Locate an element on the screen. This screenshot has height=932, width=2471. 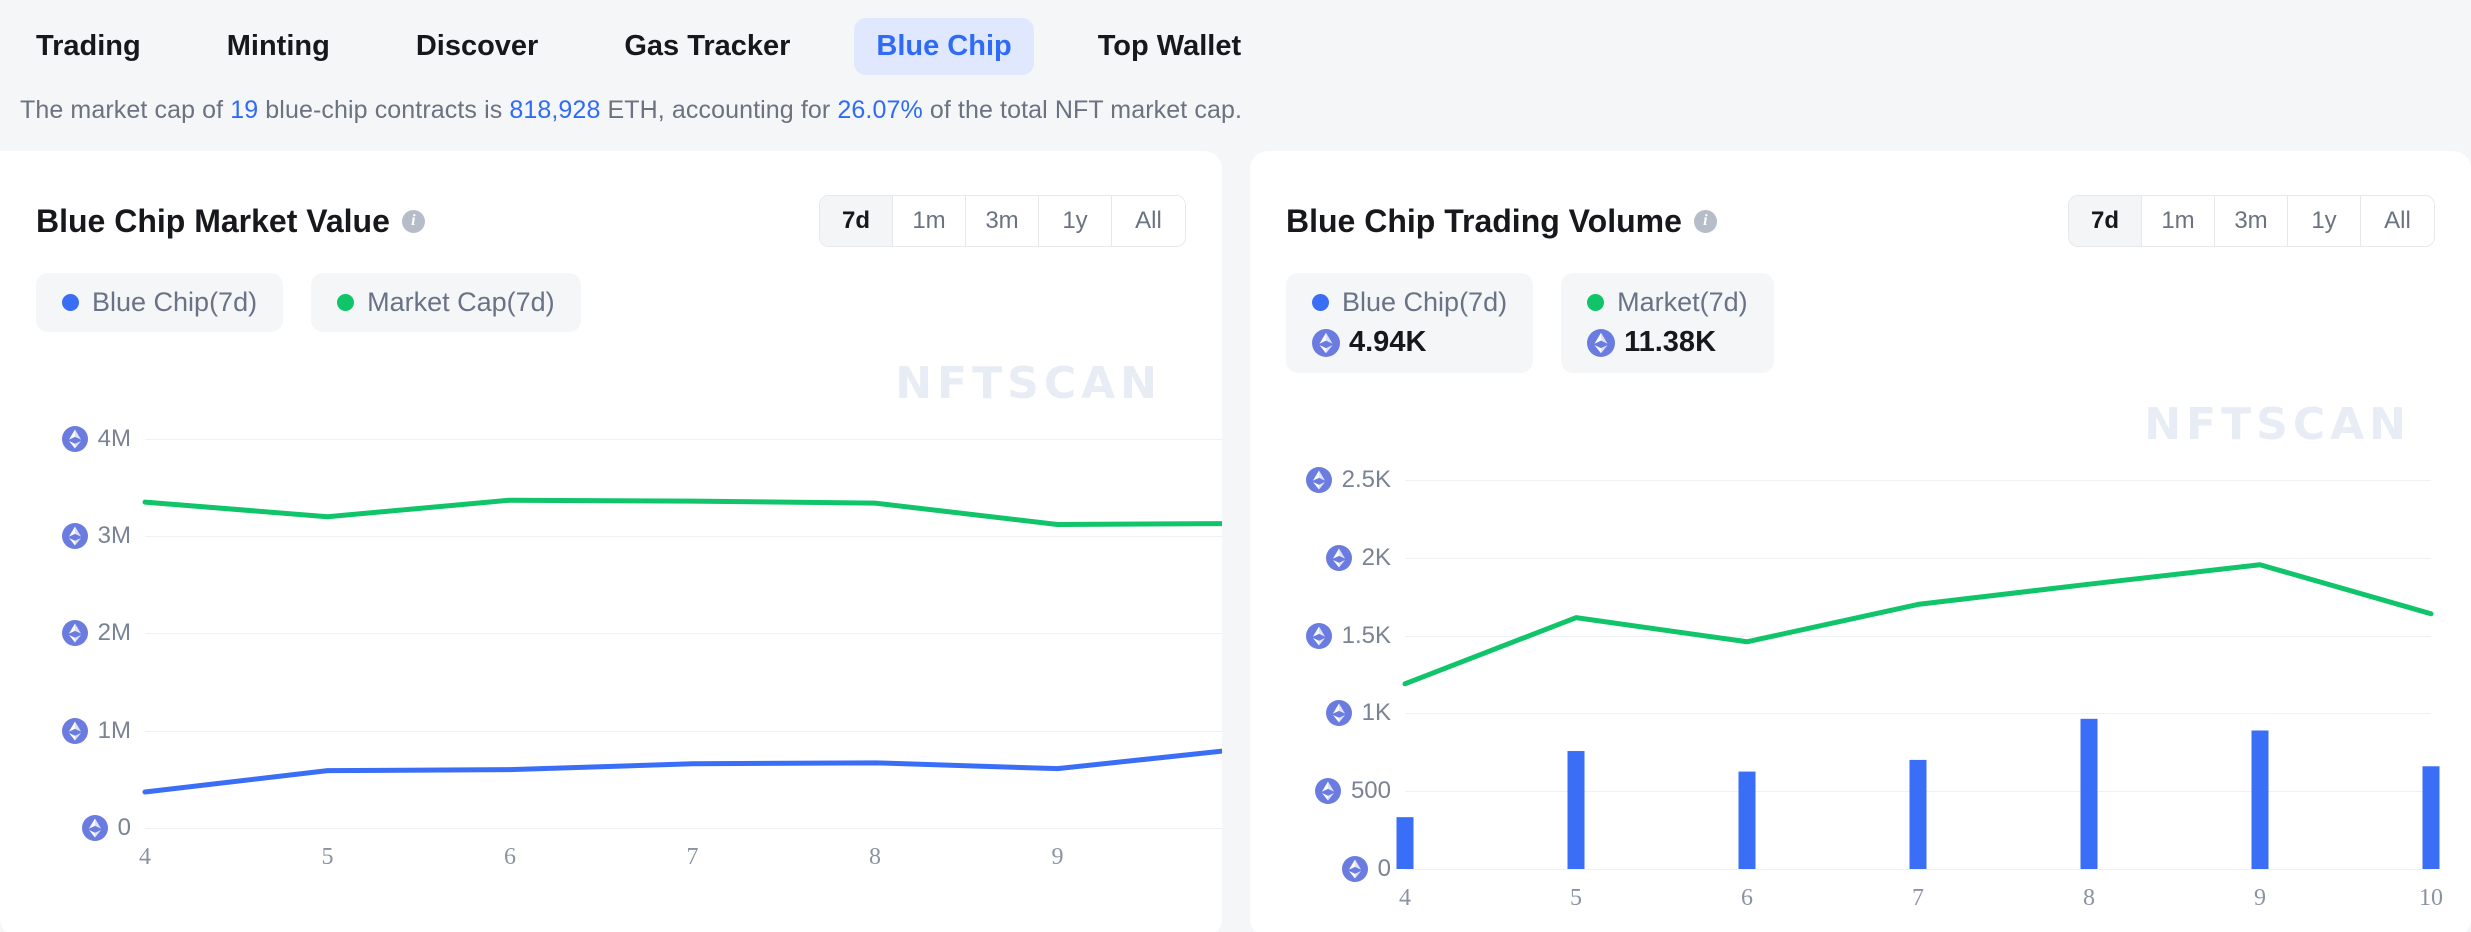
left-period-selector: 7d 1m 3m 1y All is located at coordinates (1002, 221).